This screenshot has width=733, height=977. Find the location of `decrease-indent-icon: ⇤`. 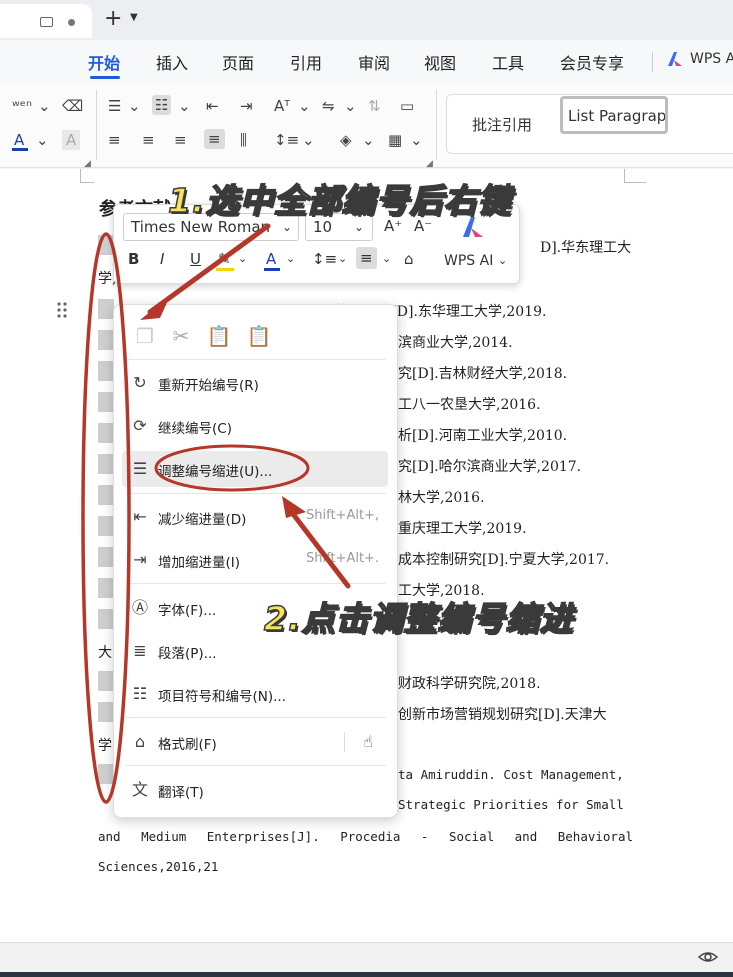

decrease-indent-icon: ⇤ is located at coordinates (212, 106).